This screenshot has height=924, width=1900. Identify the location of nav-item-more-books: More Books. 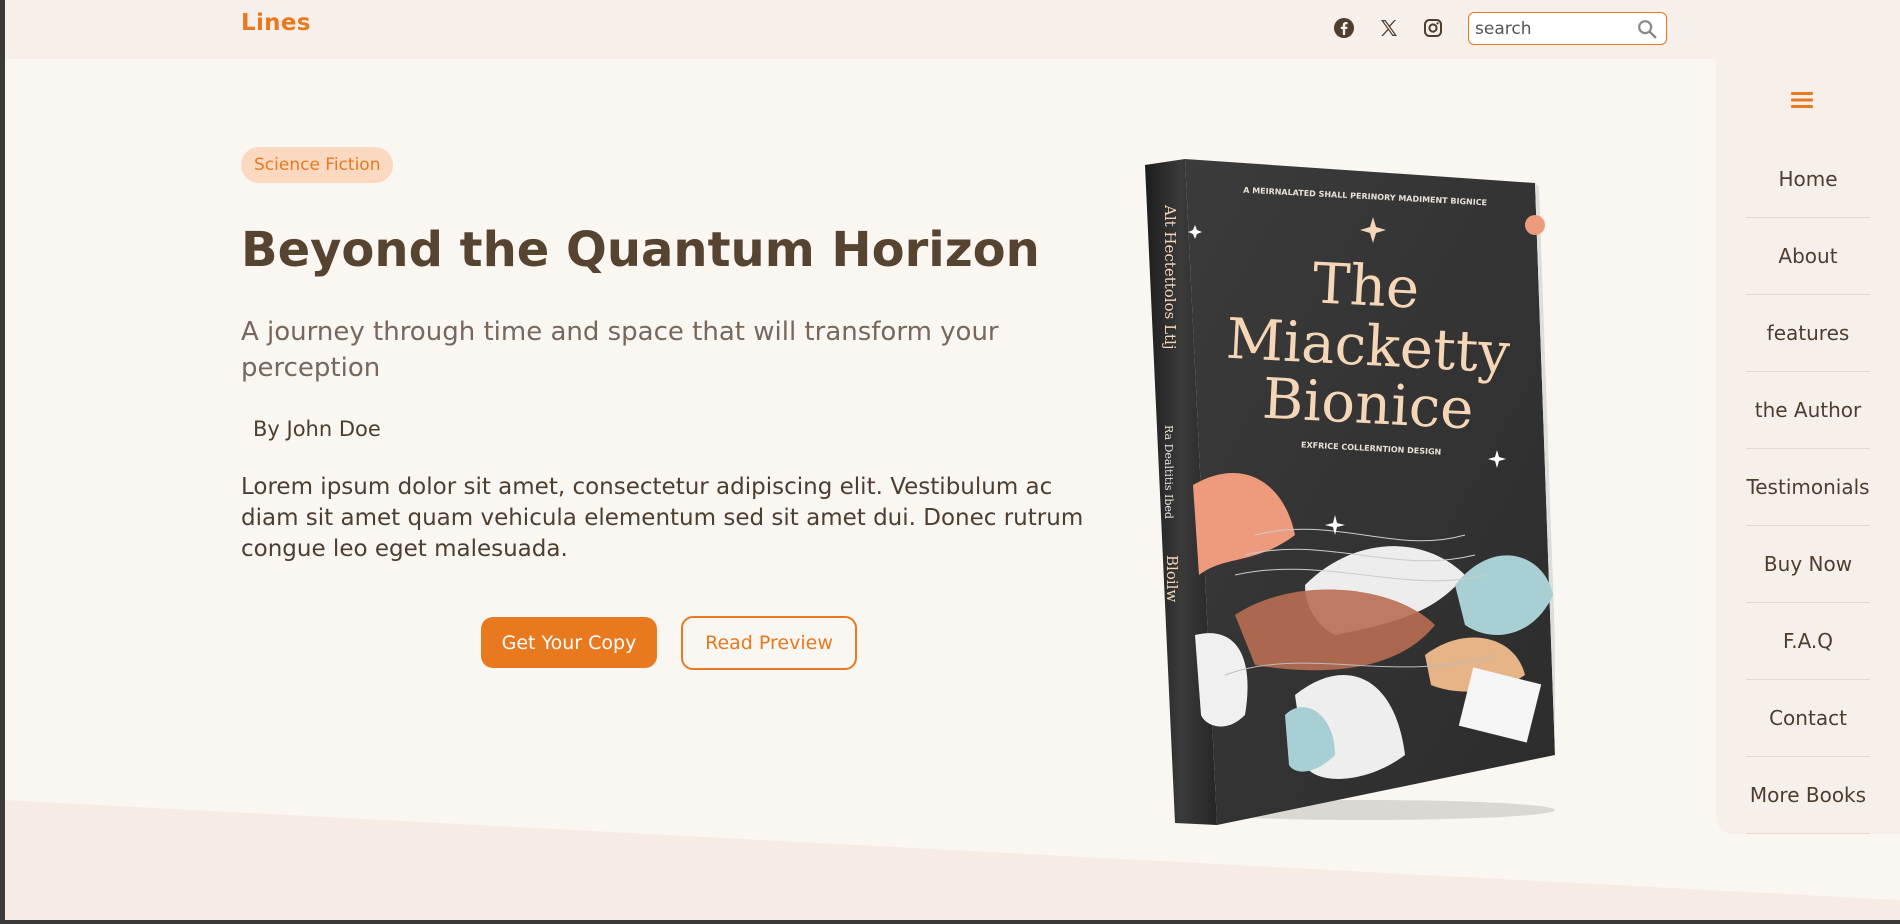
(1808, 795).